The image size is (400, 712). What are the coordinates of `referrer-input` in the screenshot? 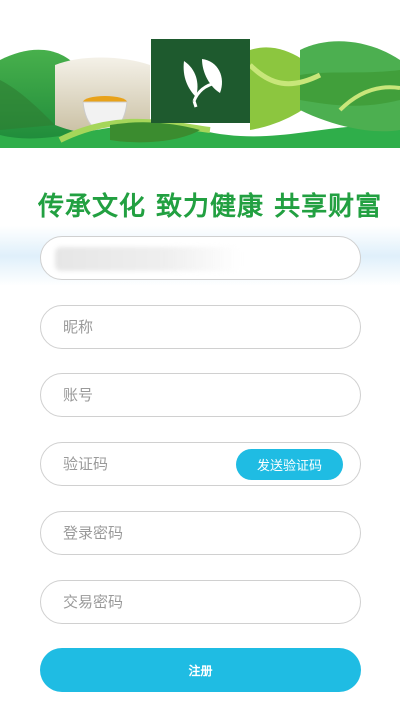 It's located at (158, 258).